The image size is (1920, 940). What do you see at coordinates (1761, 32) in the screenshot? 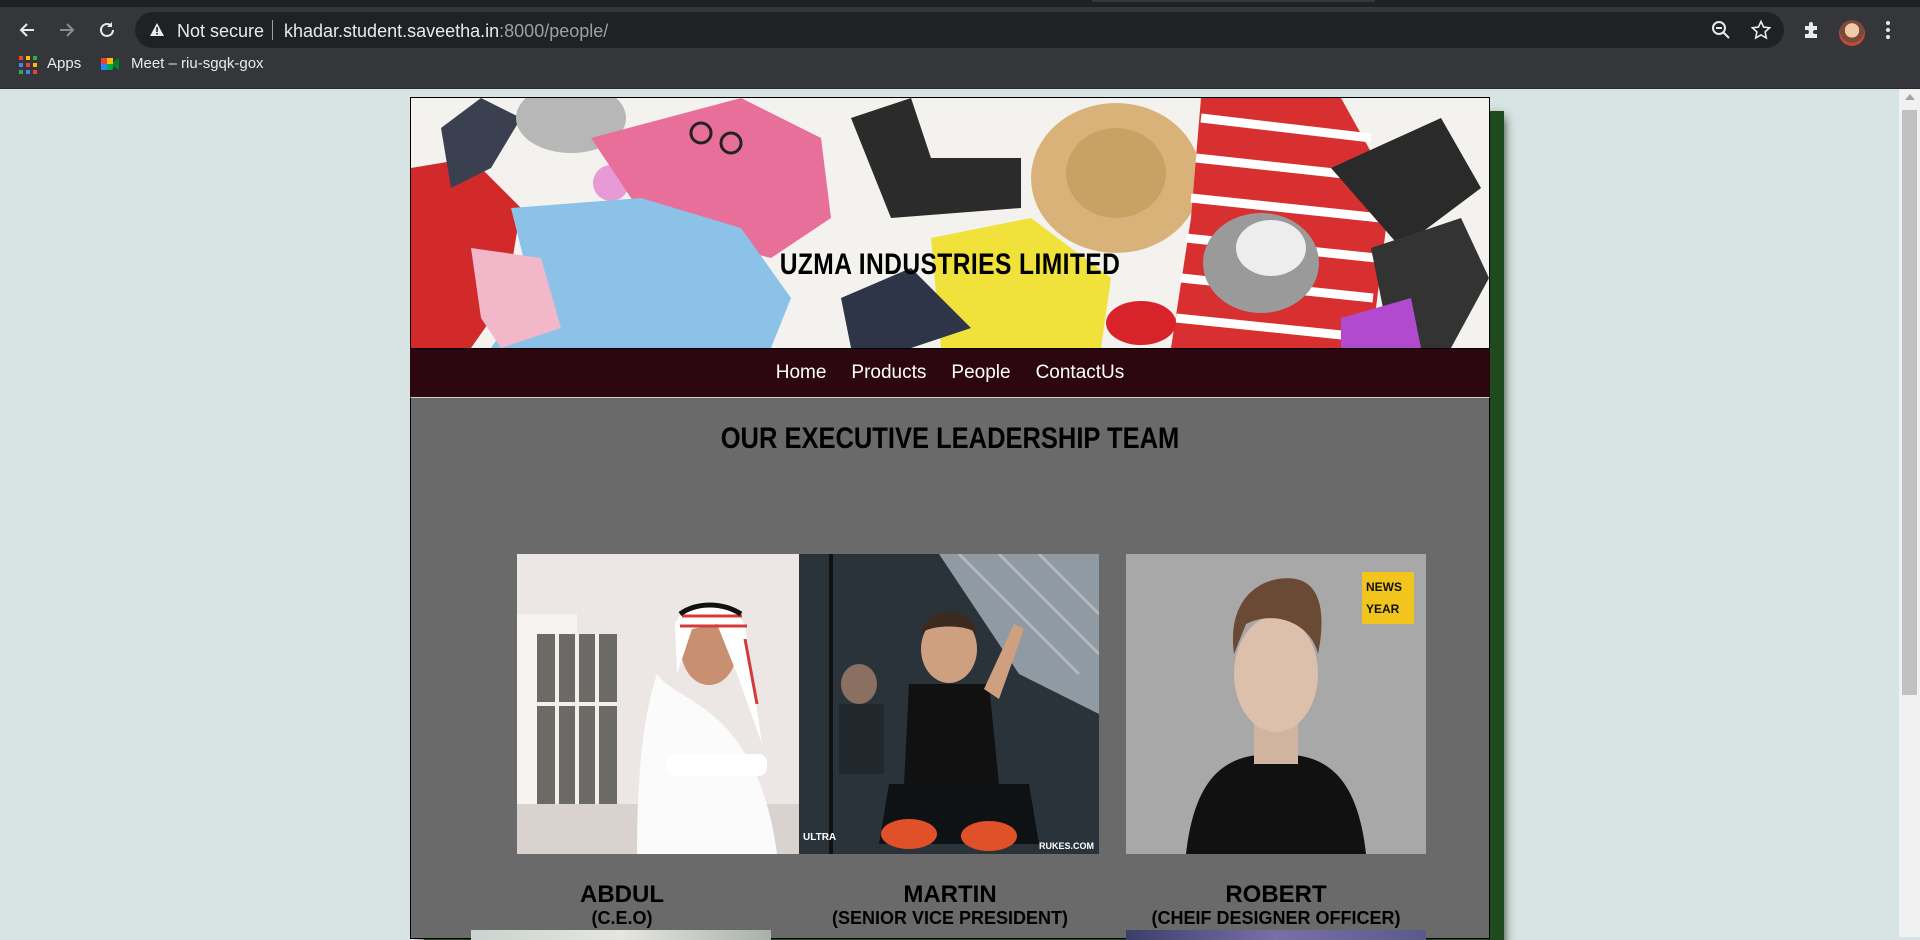
I see `star-bookmark-icon` at bounding box center [1761, 32].